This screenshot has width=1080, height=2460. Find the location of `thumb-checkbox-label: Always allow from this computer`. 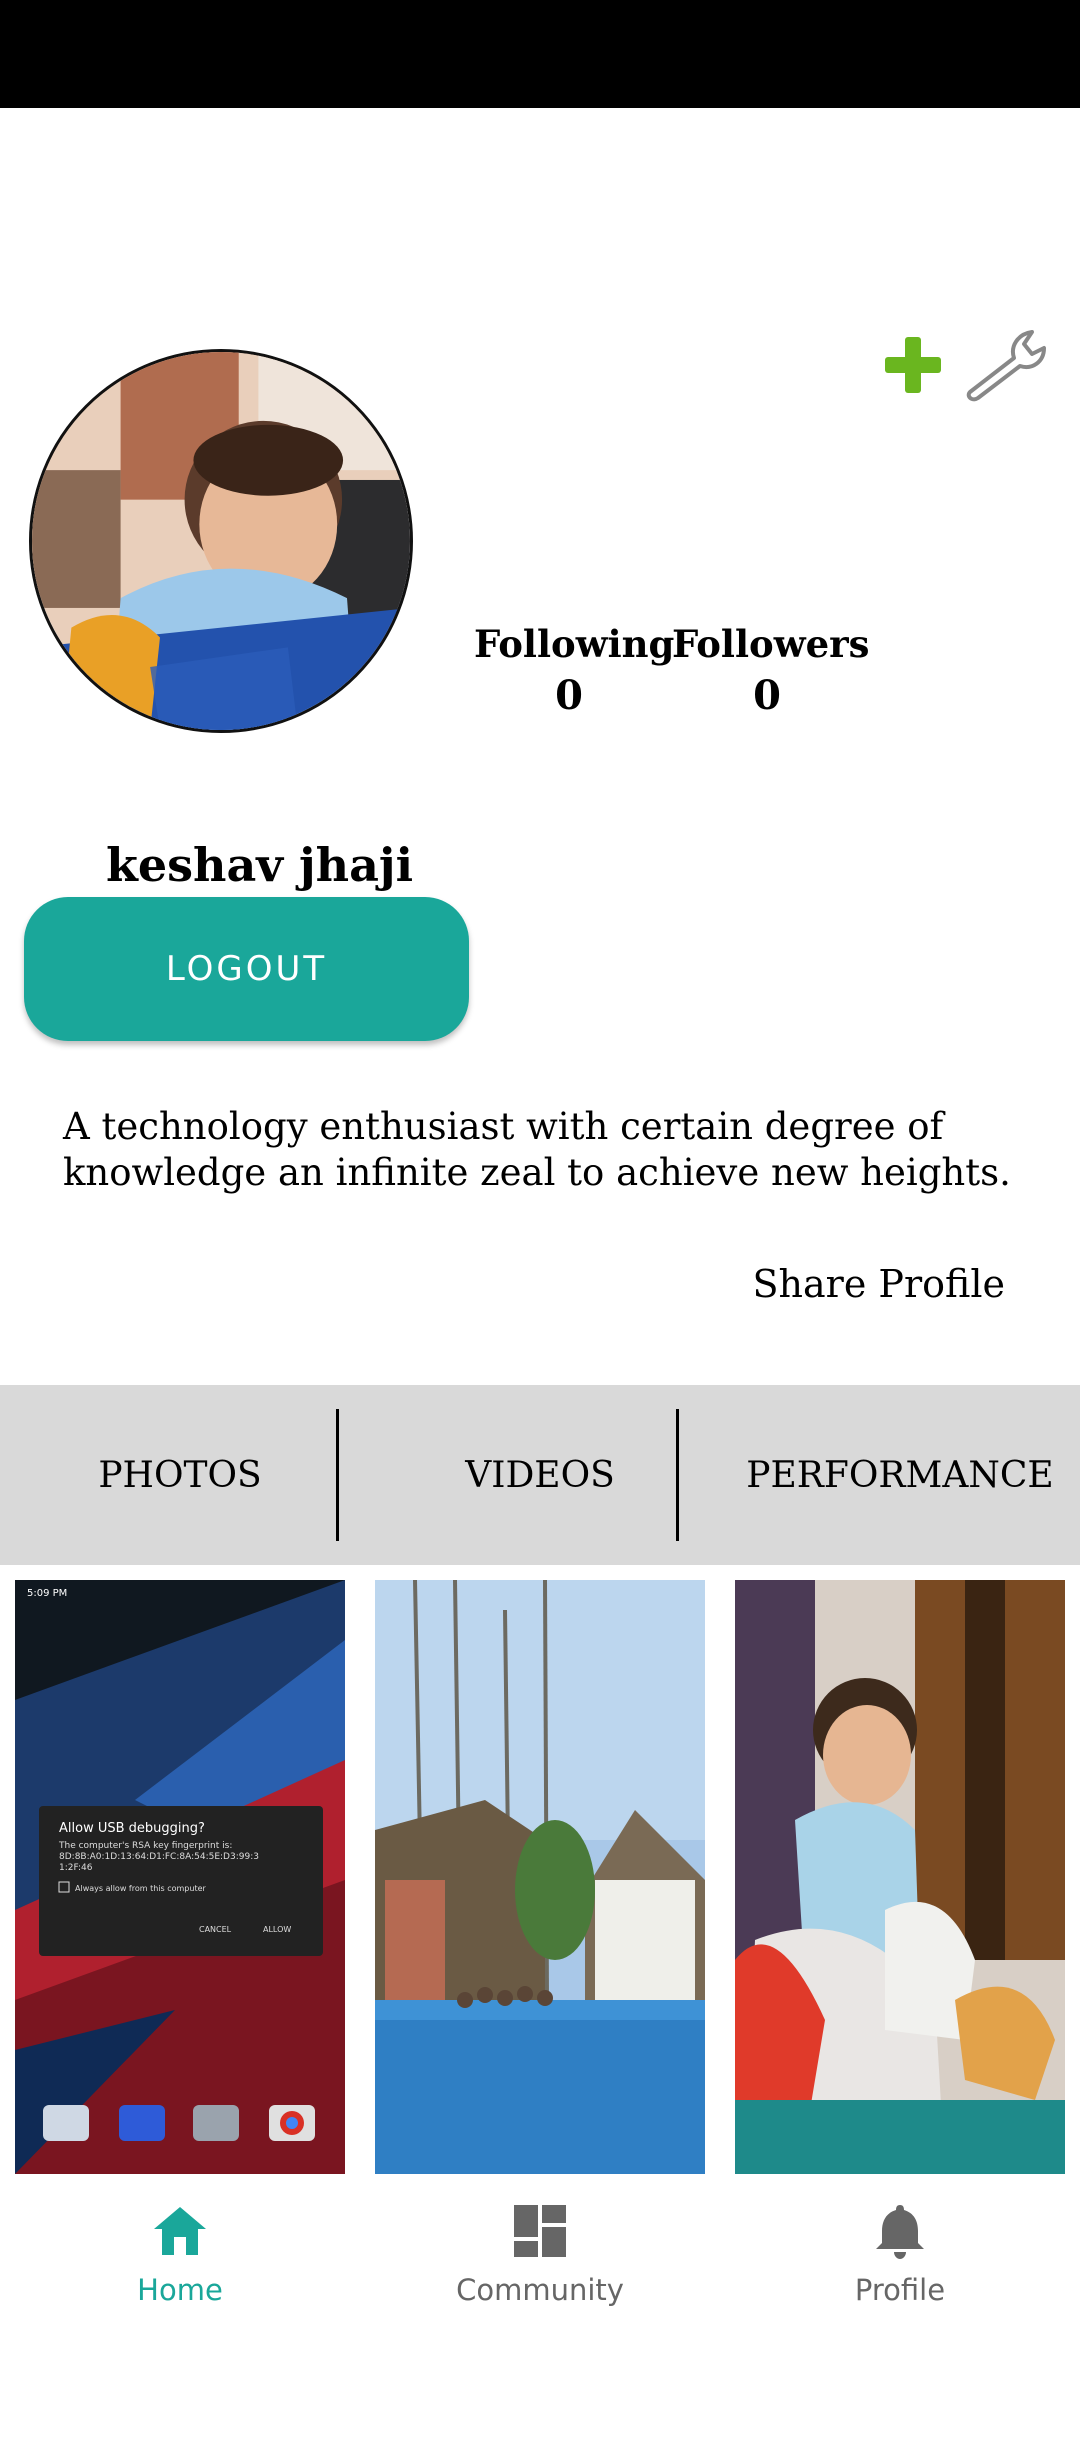

thumb-checkbox-label: Always allow from this computer is located at coordinates (141, 1888).